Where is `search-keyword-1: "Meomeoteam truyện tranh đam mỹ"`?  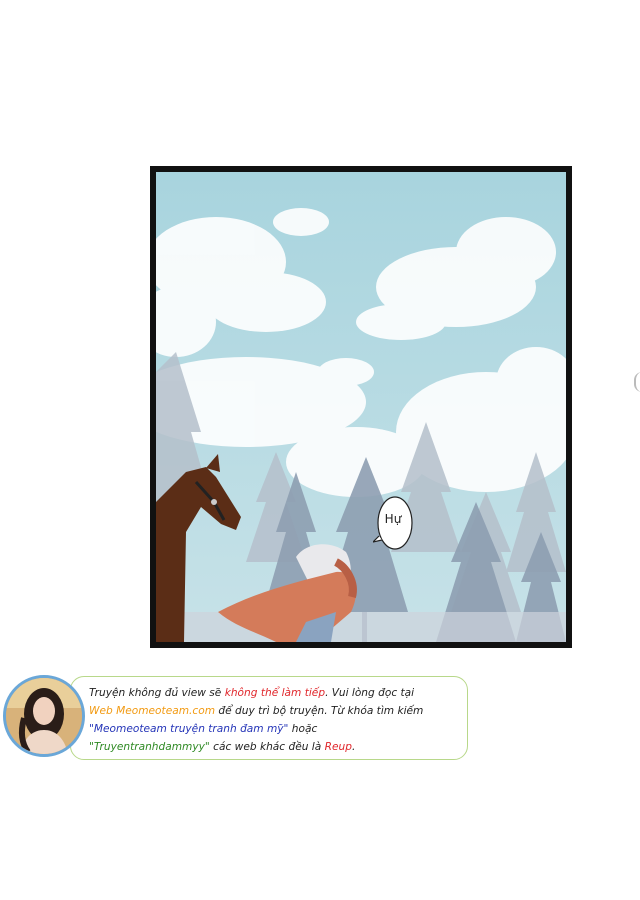 search-keyword-1: "Meomeoteam truyện tranh đam mỹ" is located at coordinates (189, 729).